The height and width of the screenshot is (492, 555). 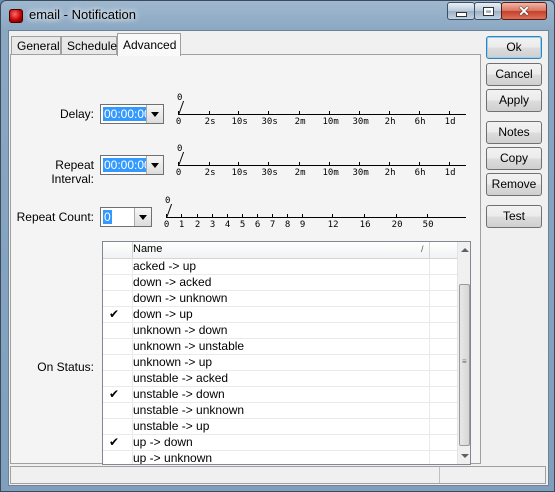 What do you see at coordinates (330, 122) in the screenshot?
I see `tick-label: 10m` at bounding box center [330, 122].